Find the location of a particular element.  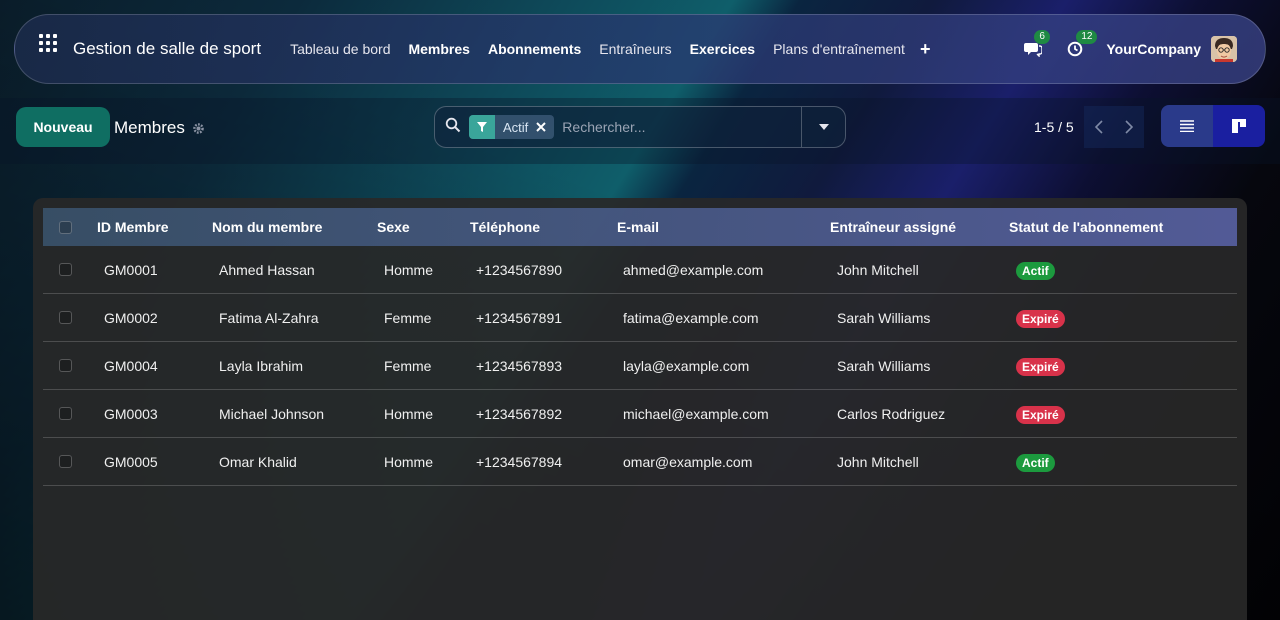

cell-member-name: Omar Khalid is located at coordinates (258, 461).